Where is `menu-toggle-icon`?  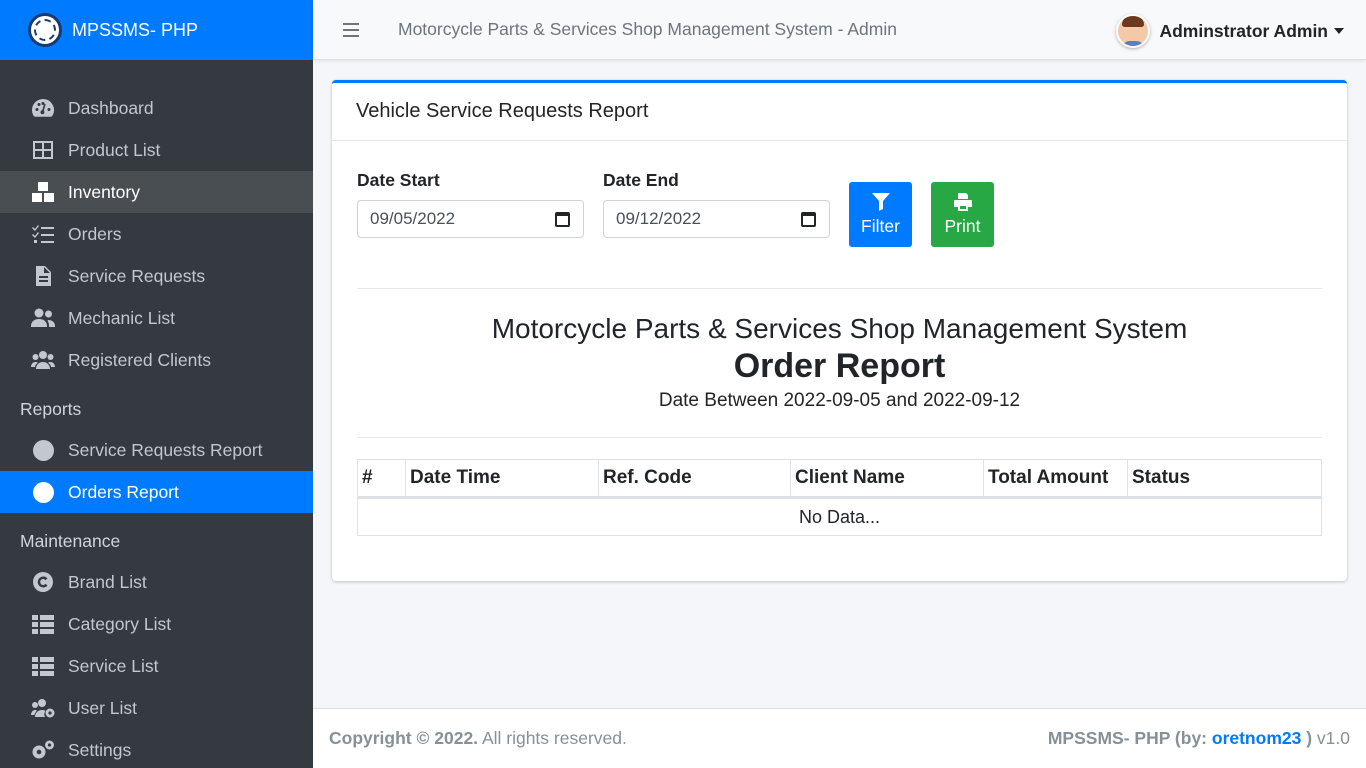
menu-toggle-icon is located at coordinates (351, 29).